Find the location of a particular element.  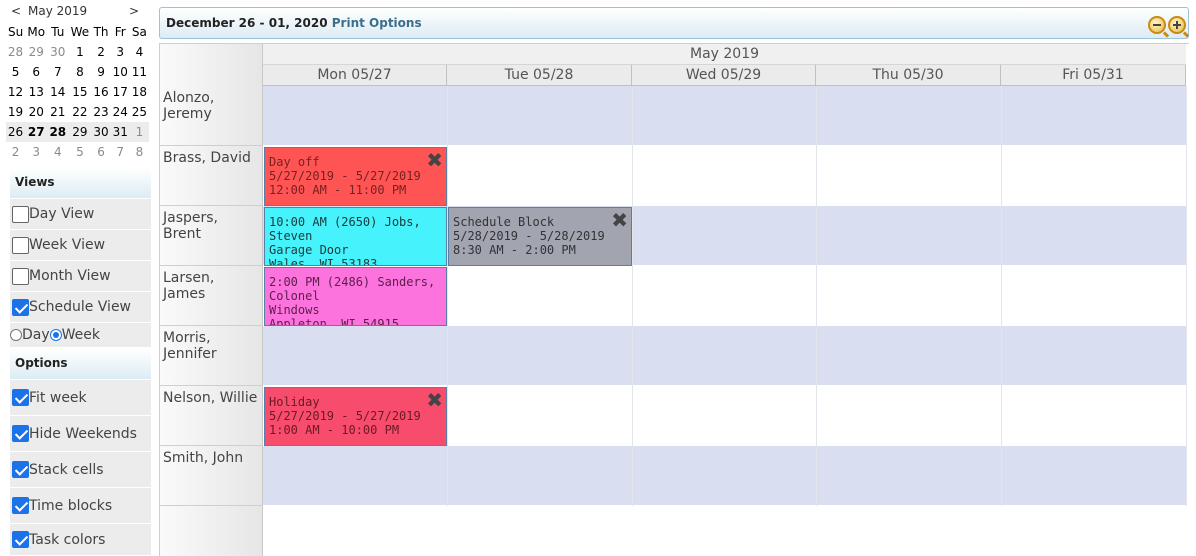

prev-month-button: < is located at coordinates (16, 11).